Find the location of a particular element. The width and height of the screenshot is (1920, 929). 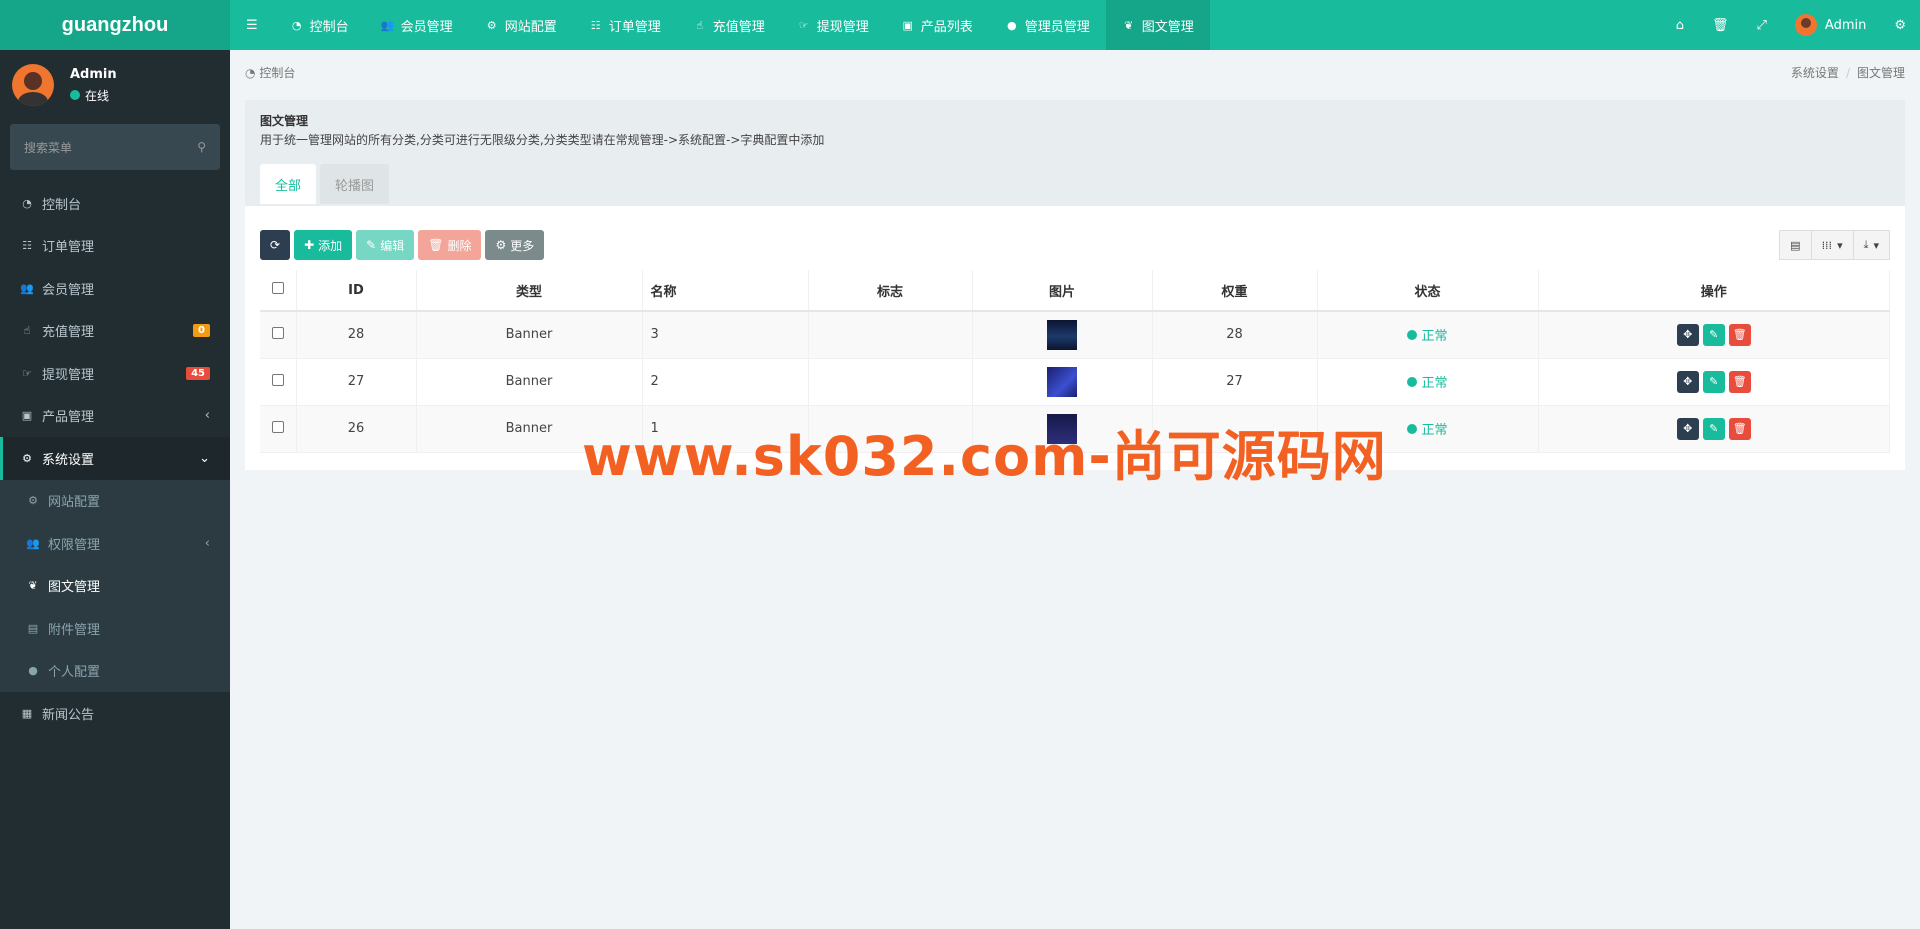

table-view-controls: ▤ ⁞⁞⁞ ▾ ⤓ ▾ is located at coordinates (1834, 245).